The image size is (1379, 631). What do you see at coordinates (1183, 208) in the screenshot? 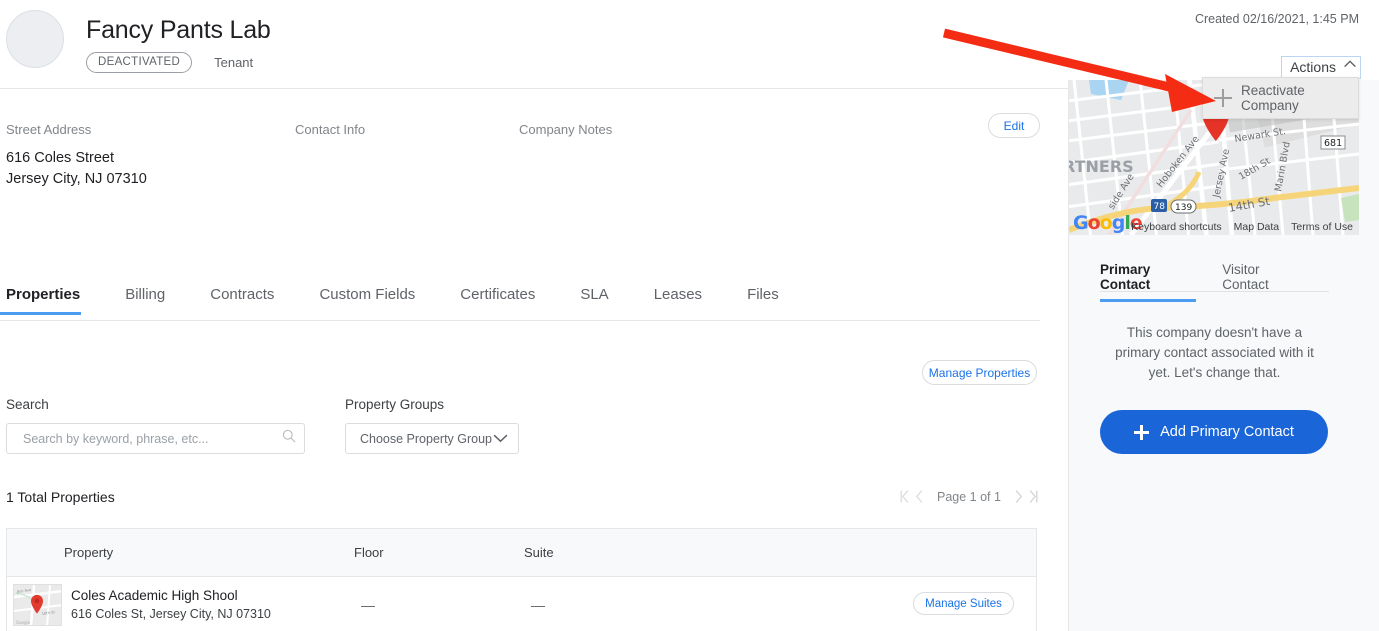
I see `svg-text: 139` at bounding box center [1183, 208].